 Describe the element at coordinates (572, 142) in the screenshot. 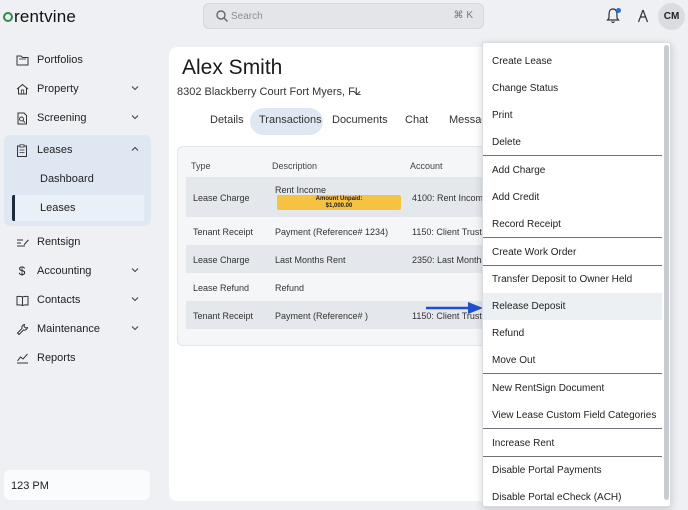

I see `menu-item-delete: Delete` at that location.